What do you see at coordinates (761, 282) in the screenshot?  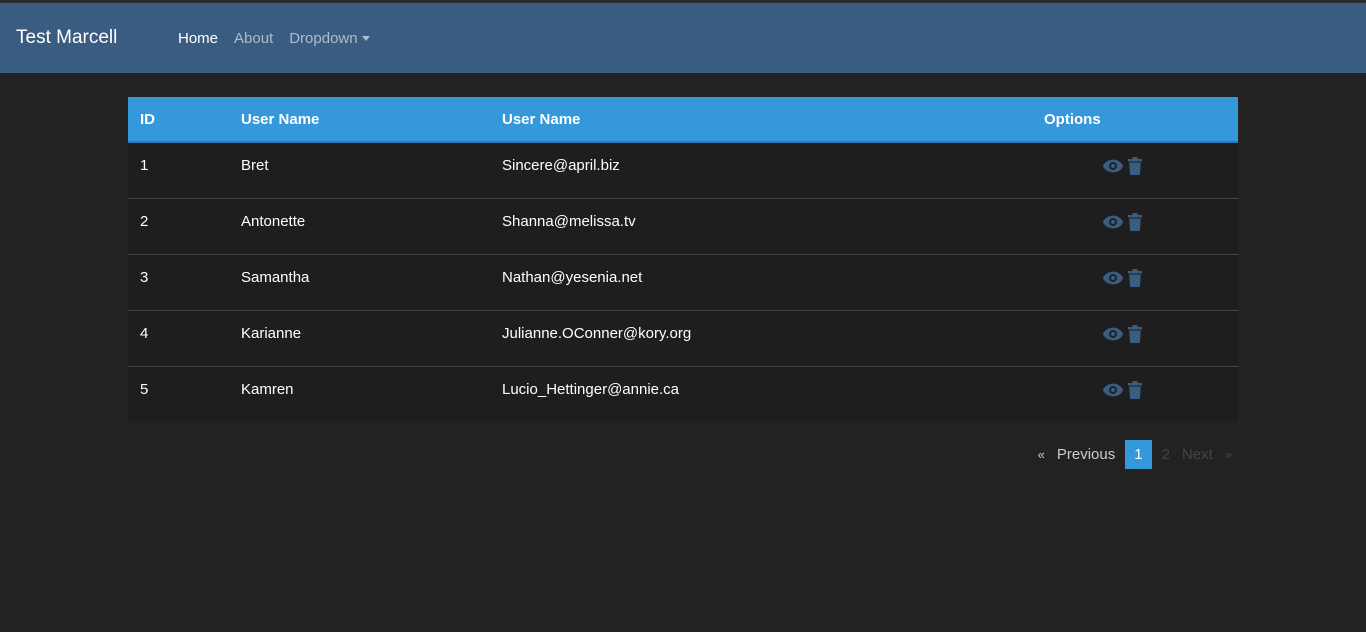 I see `cell-email: Nathan@yesenia.net` at bounding box center [761, 282].